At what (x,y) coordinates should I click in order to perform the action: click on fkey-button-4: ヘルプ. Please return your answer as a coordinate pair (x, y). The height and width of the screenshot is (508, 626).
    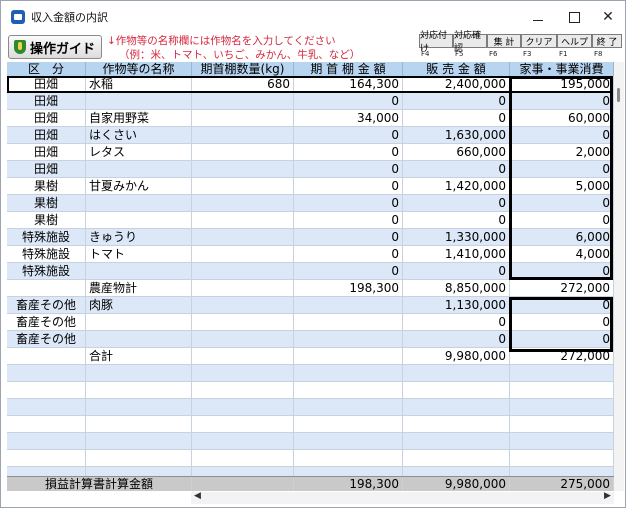
    Looking at the image, I should click on (574, 41).